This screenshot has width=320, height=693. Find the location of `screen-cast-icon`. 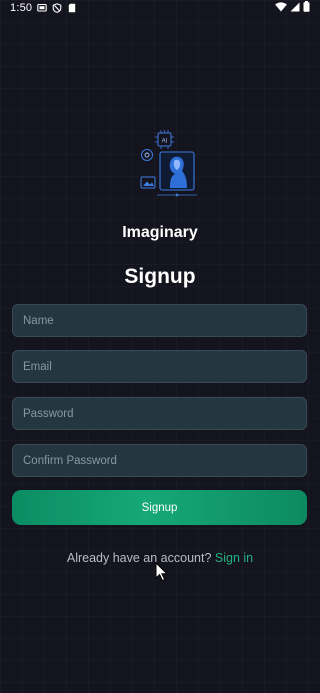

screen-cast-icon is located at coordinates (42, 8).